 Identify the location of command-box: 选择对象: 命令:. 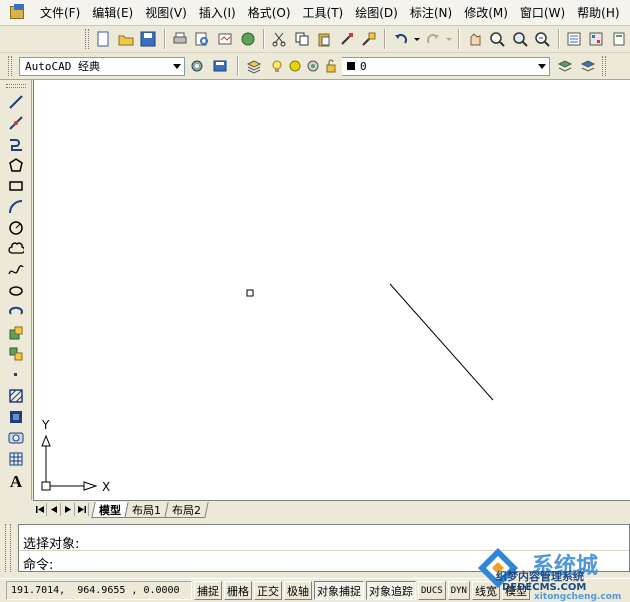
(324, 548).